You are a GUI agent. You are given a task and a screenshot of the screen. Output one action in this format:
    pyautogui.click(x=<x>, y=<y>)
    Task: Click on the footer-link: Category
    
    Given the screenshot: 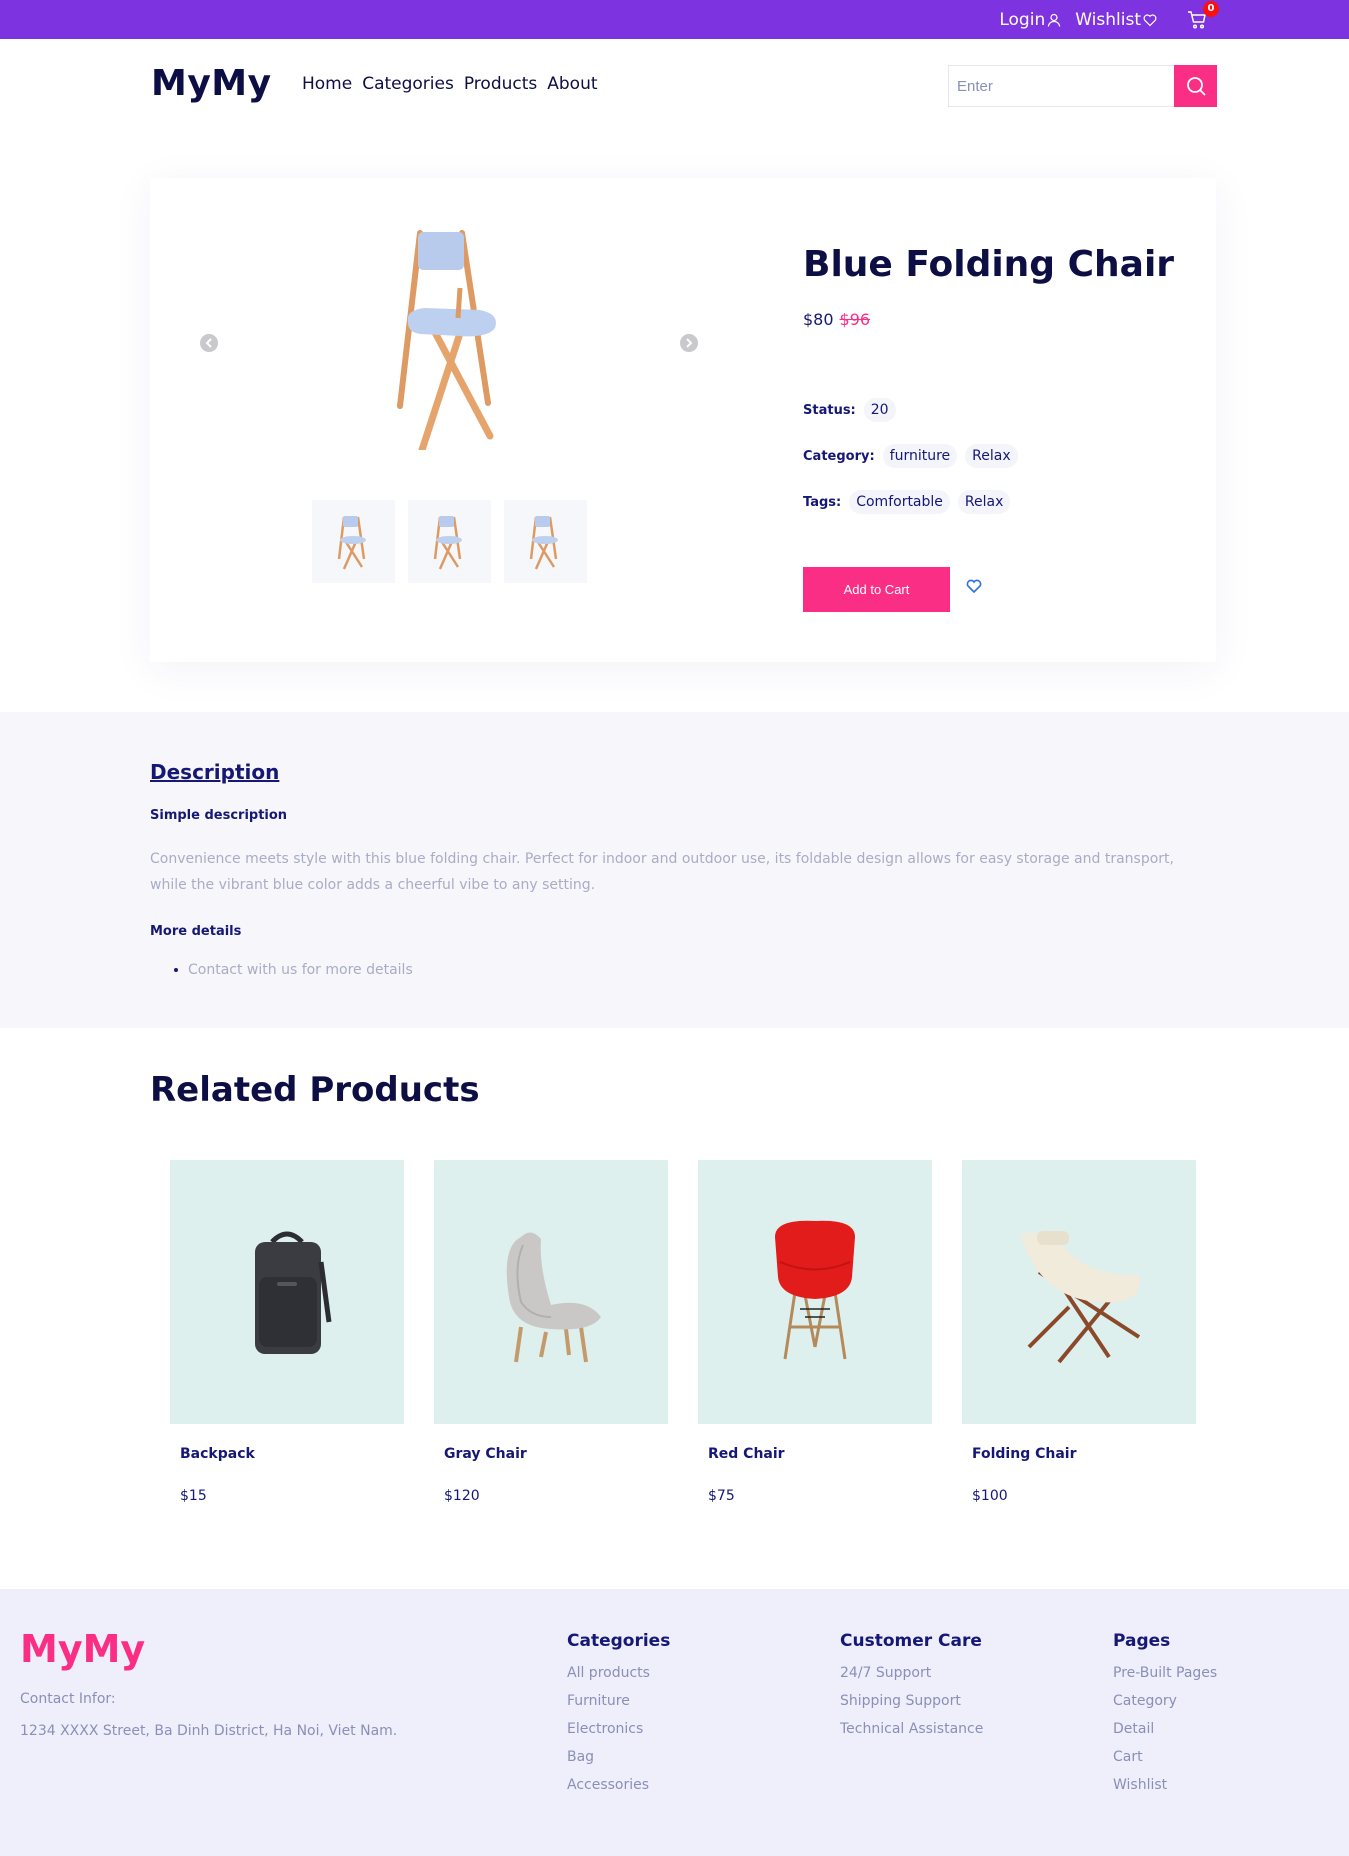 What is the action you would take?
    pyautogui.click(x=1165, y=1701)
    